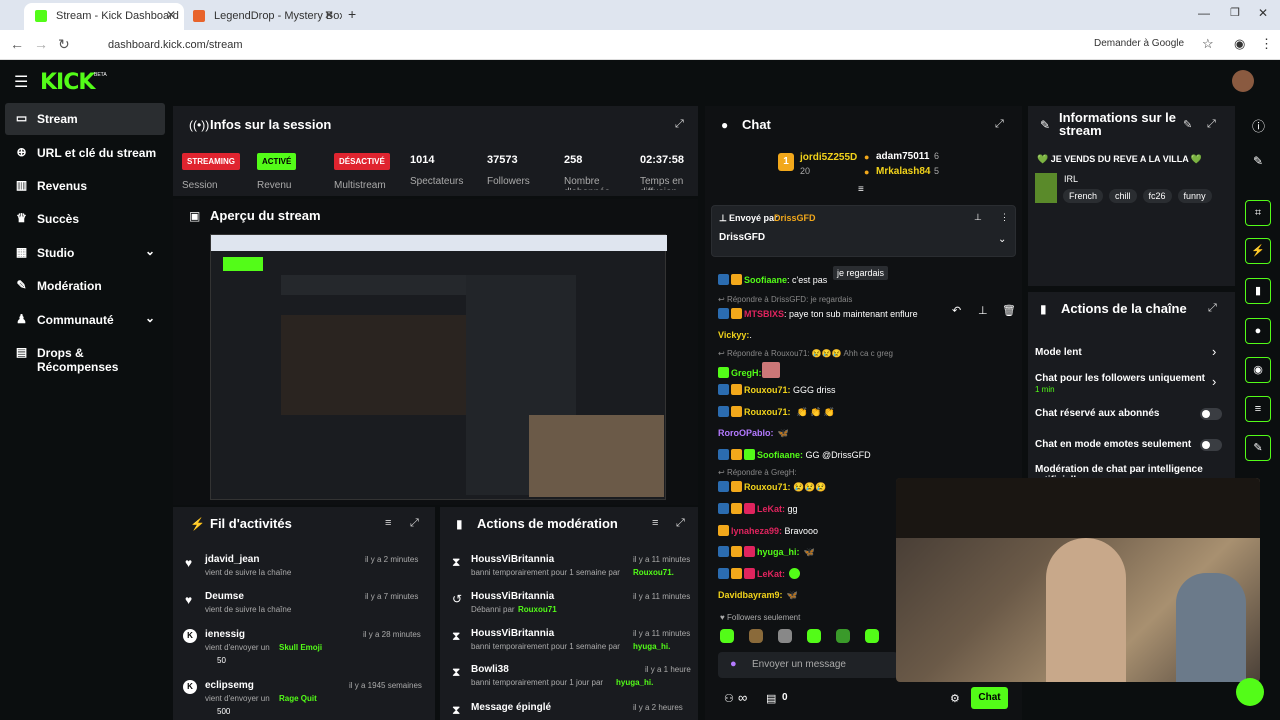 The image size is (1280, 720). What do you see at coordinates (1004, 217) in the screenshot?
I see `more-icon: ⋮` at bounding box center [1004, 217].